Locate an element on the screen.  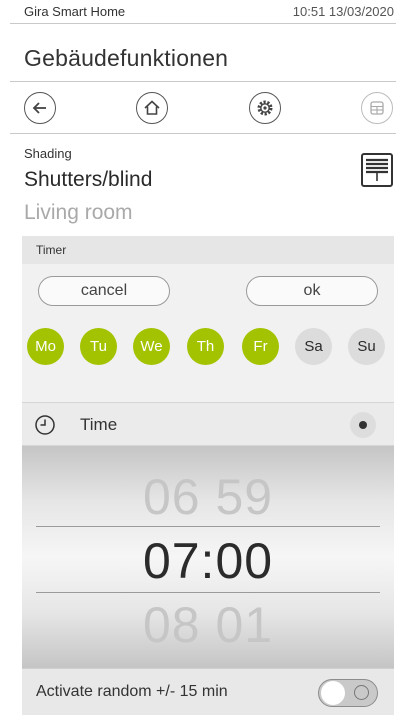
day-toggle-th: Th is located at coordinates (205, 346).